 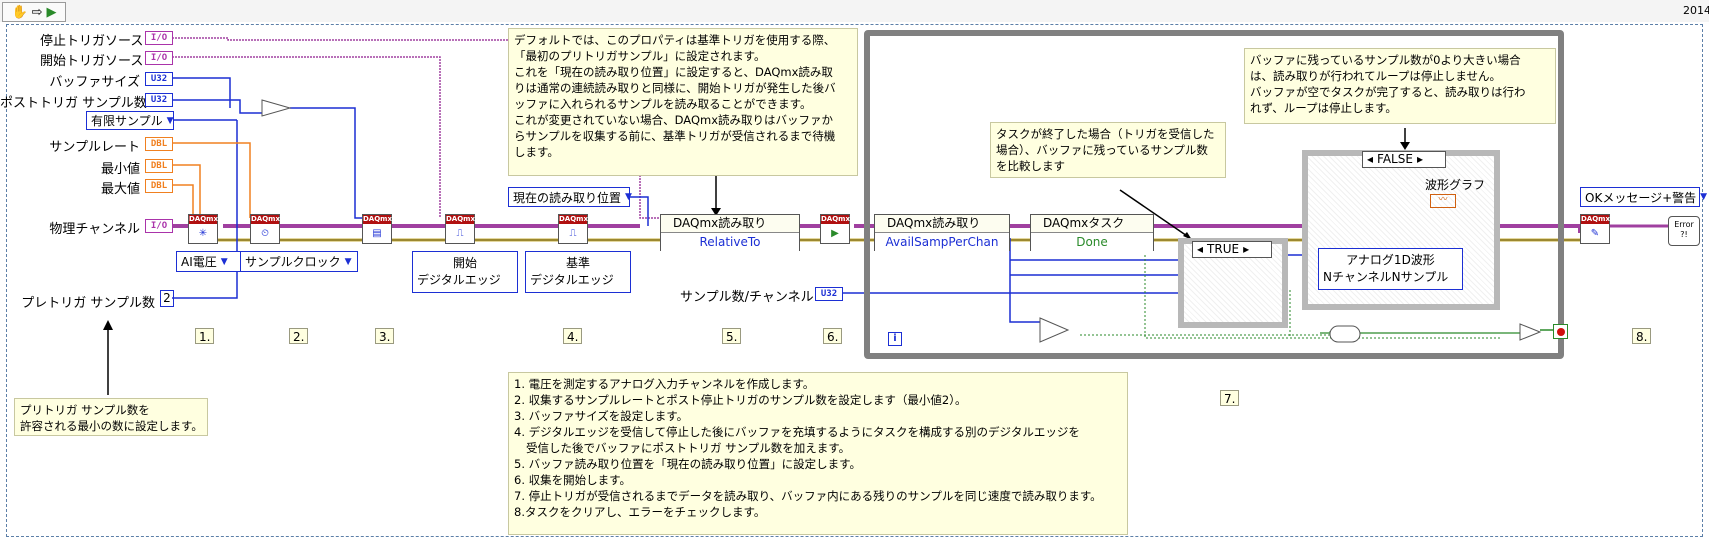 I want to click on terminal-min-value: DBL, so click(x=159, y=166).